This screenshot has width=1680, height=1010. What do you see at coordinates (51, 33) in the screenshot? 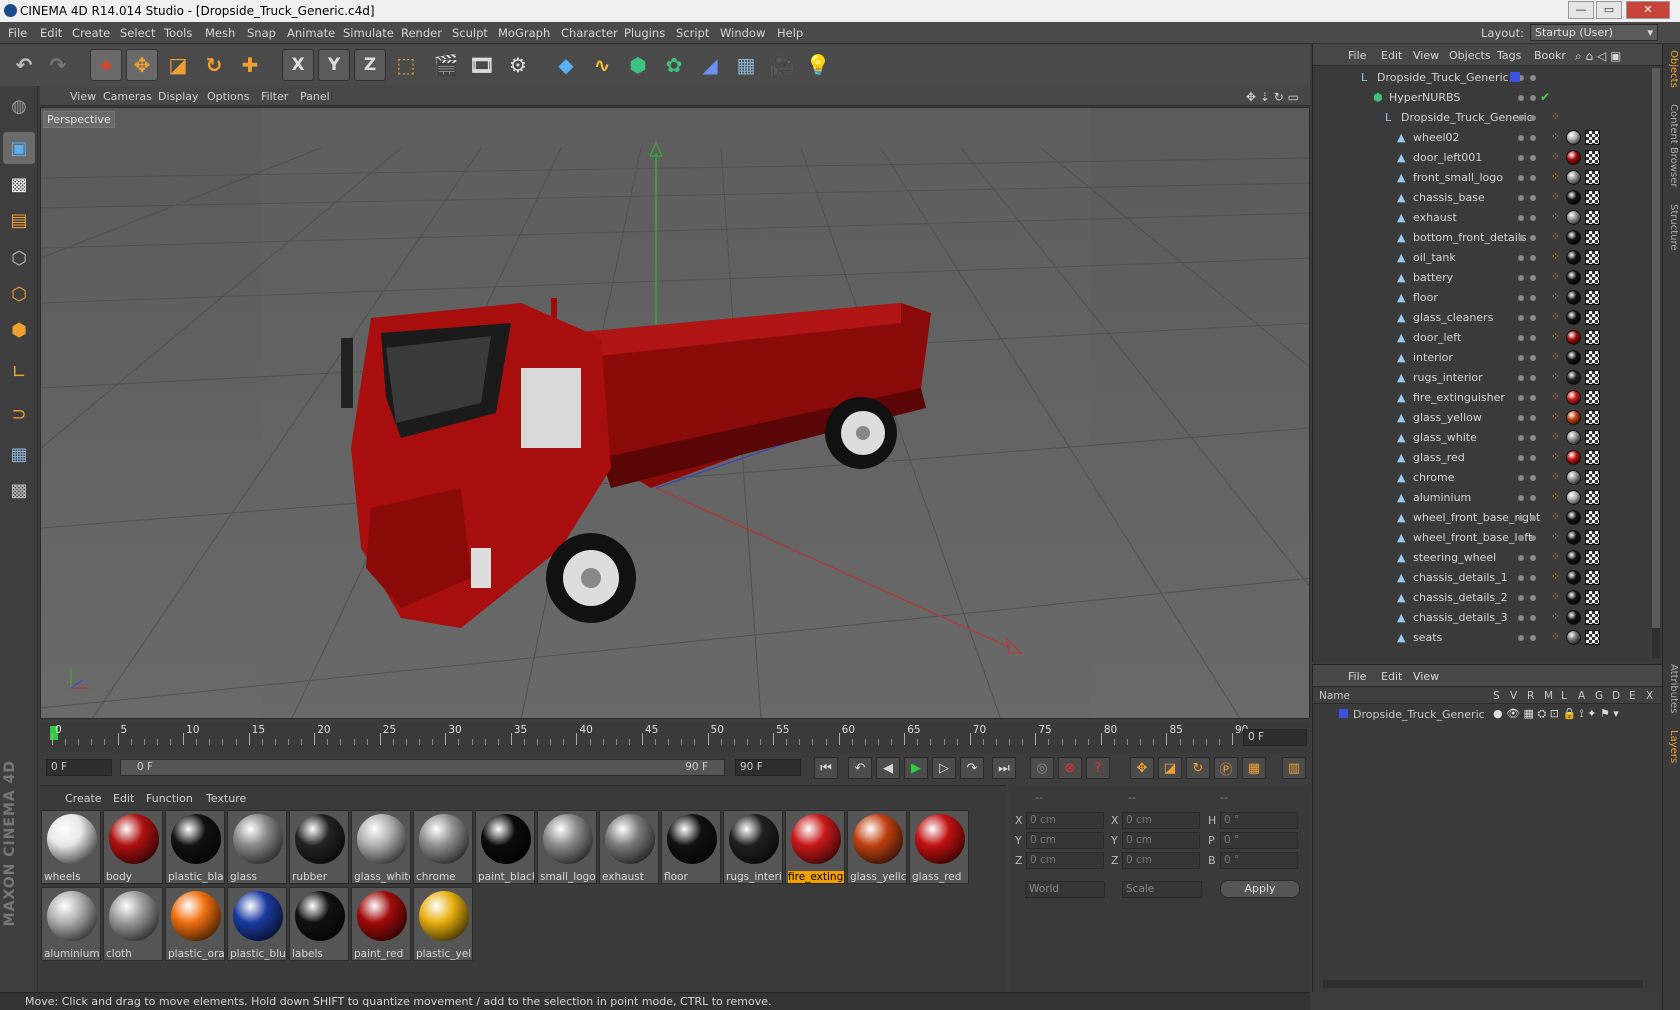
I see `menu-edit: Edit` at bounding box center [51, 33].